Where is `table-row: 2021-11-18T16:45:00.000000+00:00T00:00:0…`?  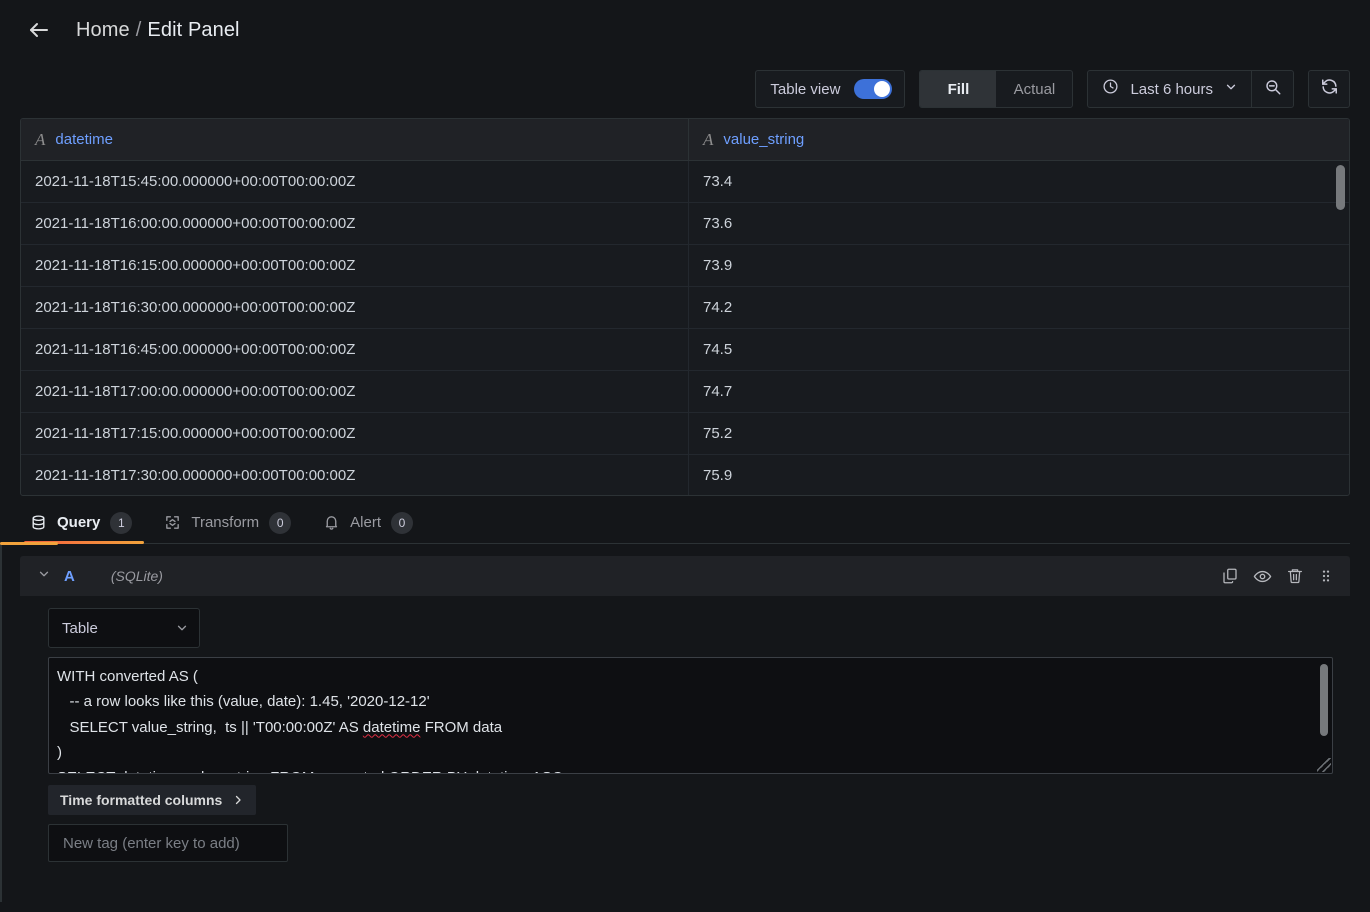 table-row: 2021-11-18T16:45:00.000000+00:00T00:00:0… is located at coordinates (685, 350).